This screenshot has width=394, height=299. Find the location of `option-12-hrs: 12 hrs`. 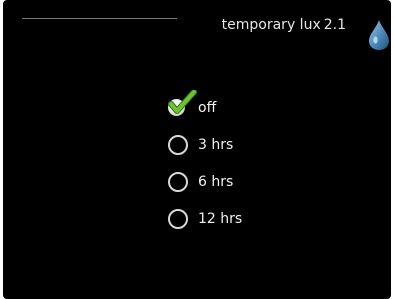

option-12-hrs: 12 hrs is located at coordinates (204, 219).